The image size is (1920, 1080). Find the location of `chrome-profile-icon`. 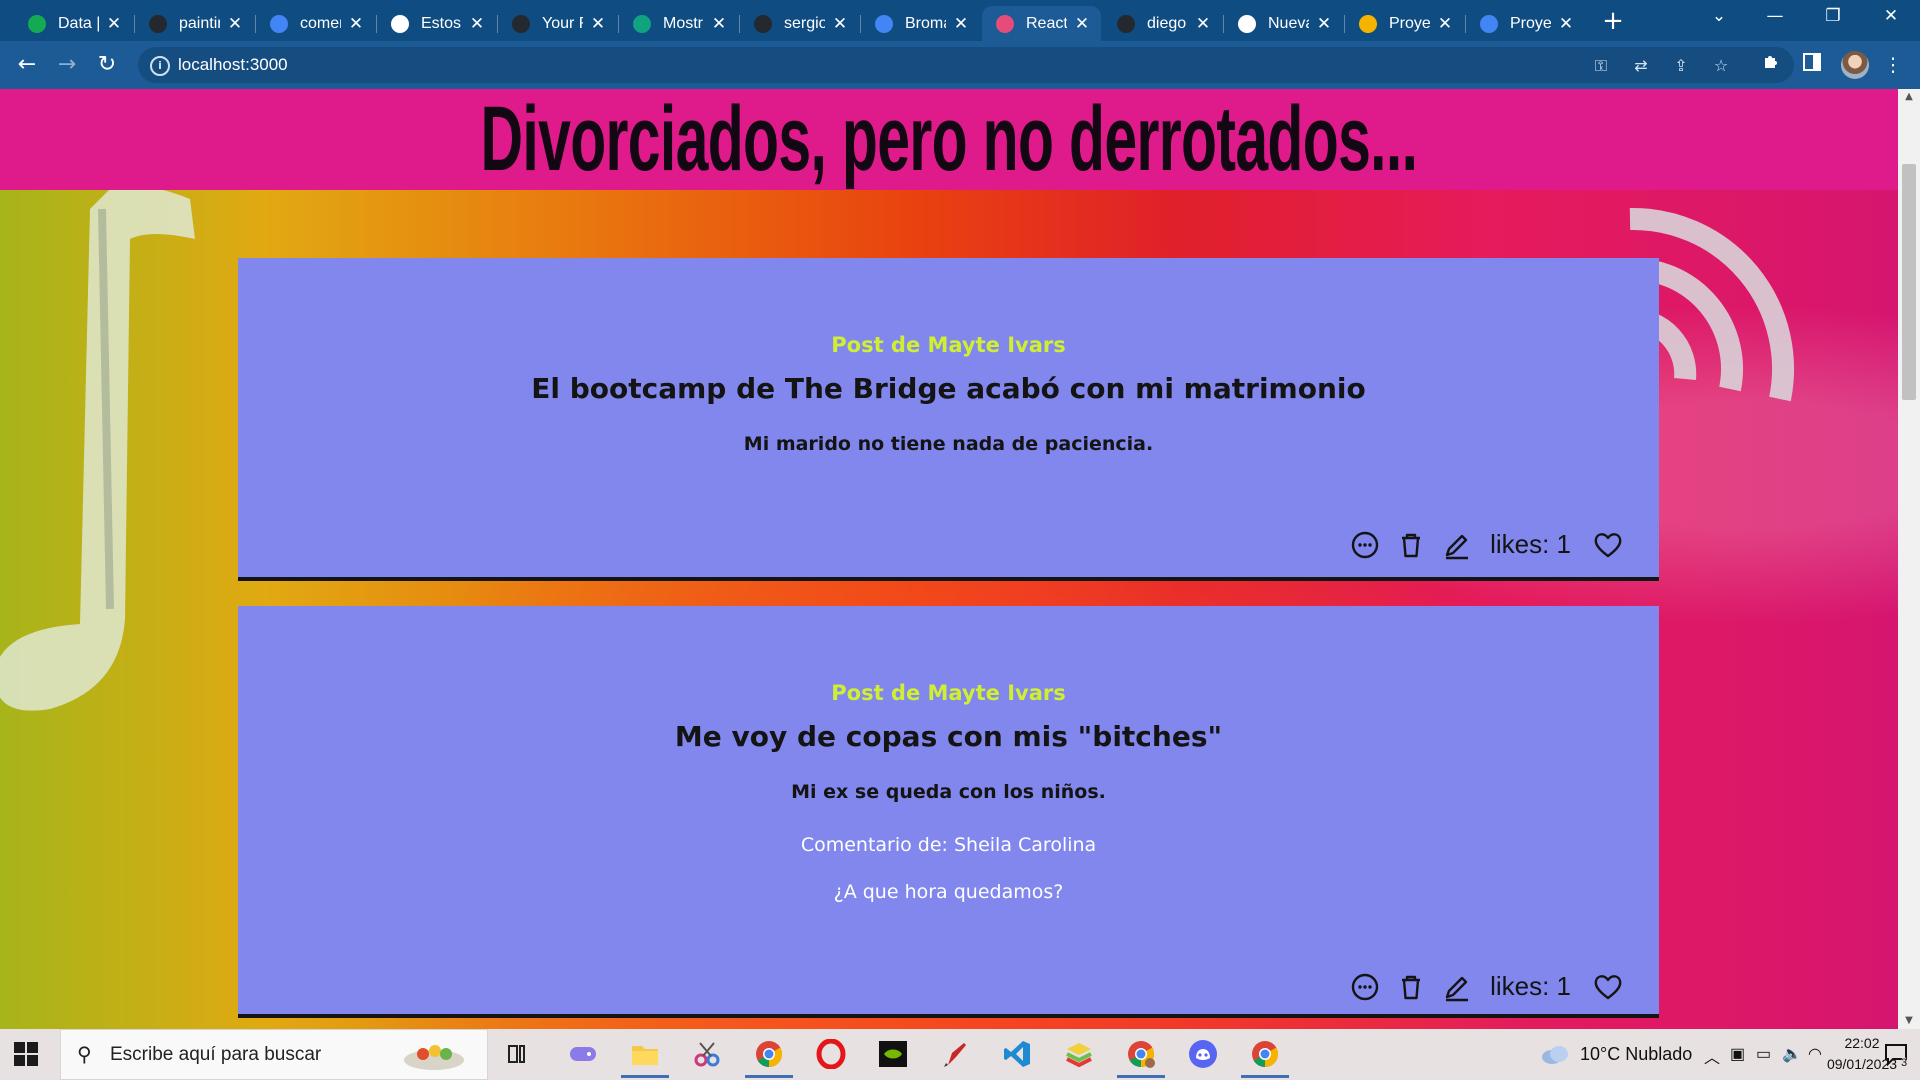

chrome-profile-icon is located at coordinates (1141, 1057).